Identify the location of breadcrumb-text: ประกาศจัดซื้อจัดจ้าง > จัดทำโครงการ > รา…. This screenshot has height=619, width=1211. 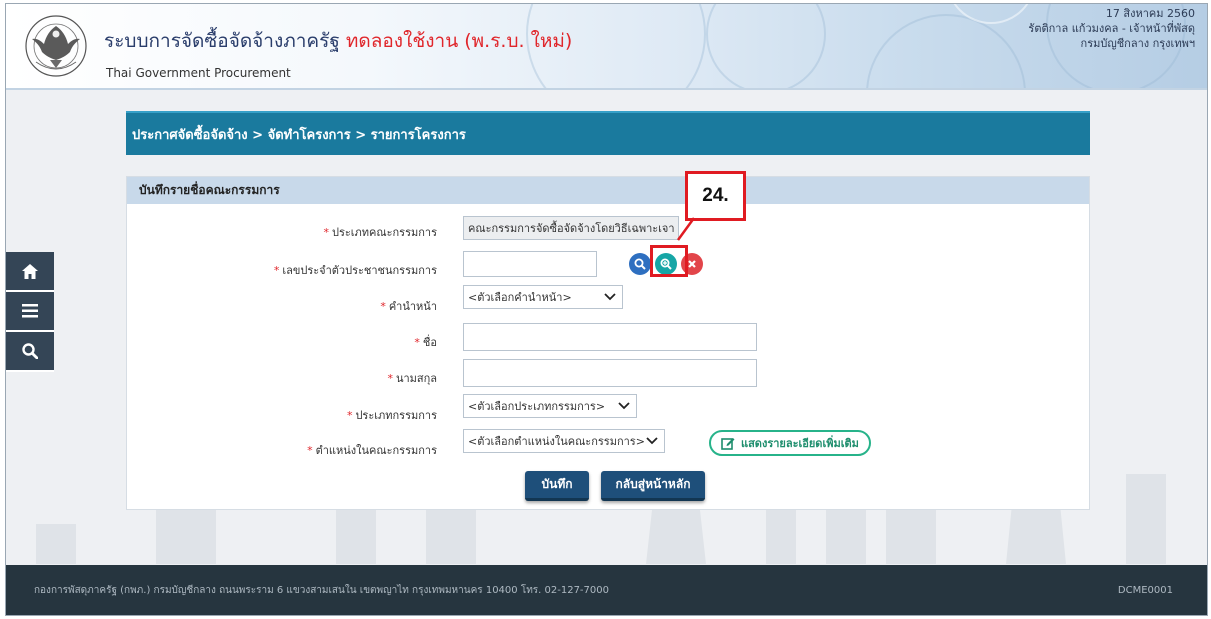
(299, 134).